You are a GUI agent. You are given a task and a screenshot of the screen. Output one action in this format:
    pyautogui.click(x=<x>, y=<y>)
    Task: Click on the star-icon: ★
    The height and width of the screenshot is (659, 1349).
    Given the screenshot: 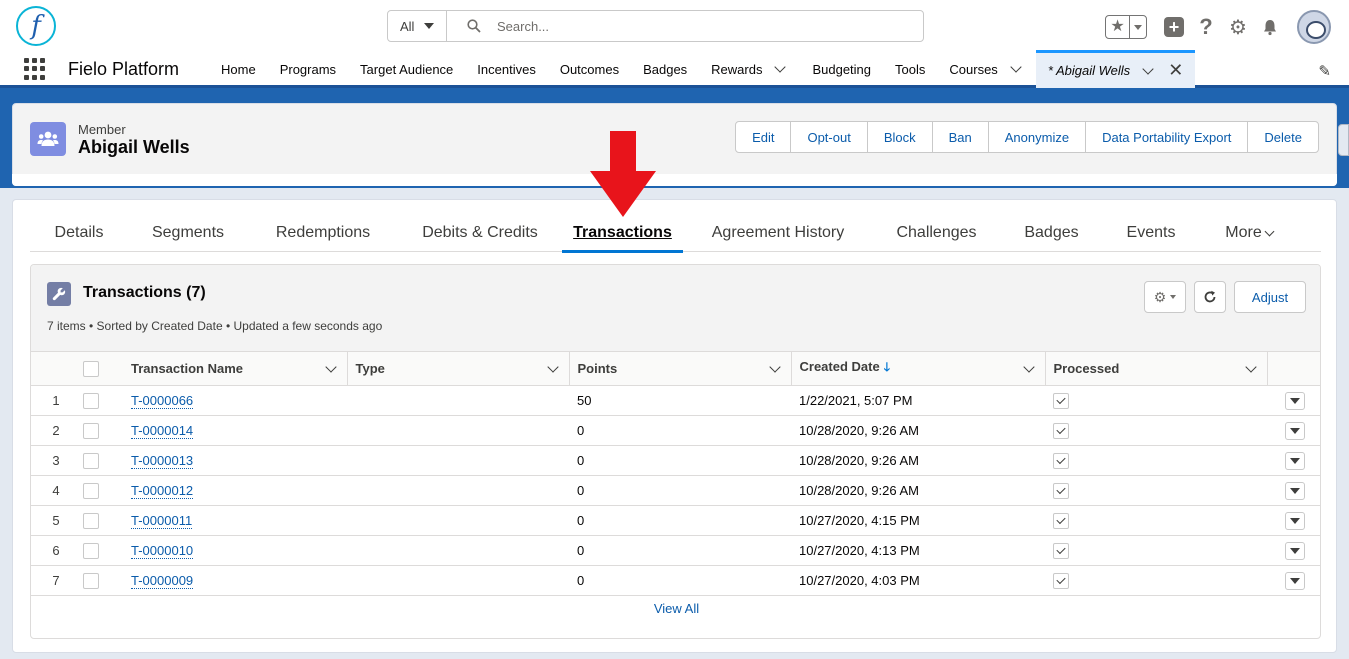 What is the action you would take?
    pyautogui.click(x=1118, y=27)
    